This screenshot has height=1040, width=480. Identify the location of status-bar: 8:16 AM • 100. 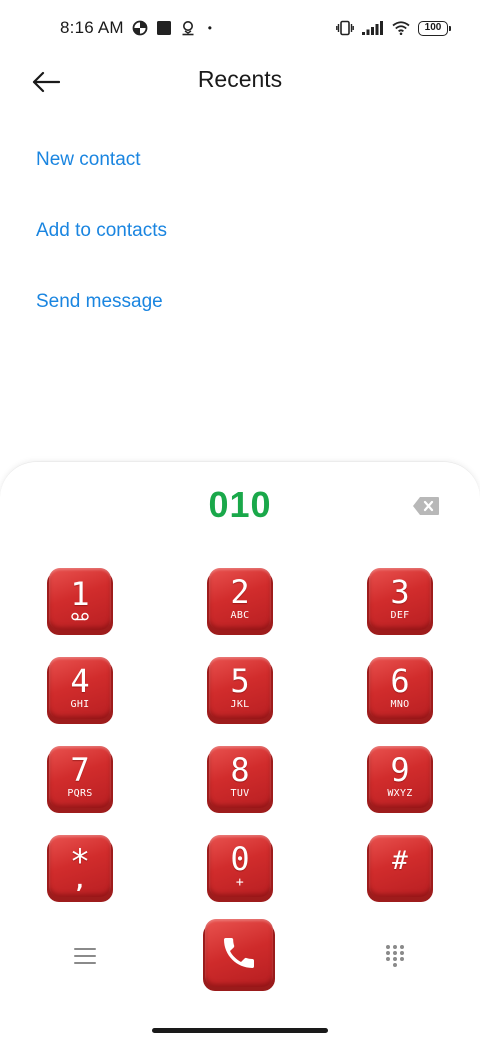
(240, 28).